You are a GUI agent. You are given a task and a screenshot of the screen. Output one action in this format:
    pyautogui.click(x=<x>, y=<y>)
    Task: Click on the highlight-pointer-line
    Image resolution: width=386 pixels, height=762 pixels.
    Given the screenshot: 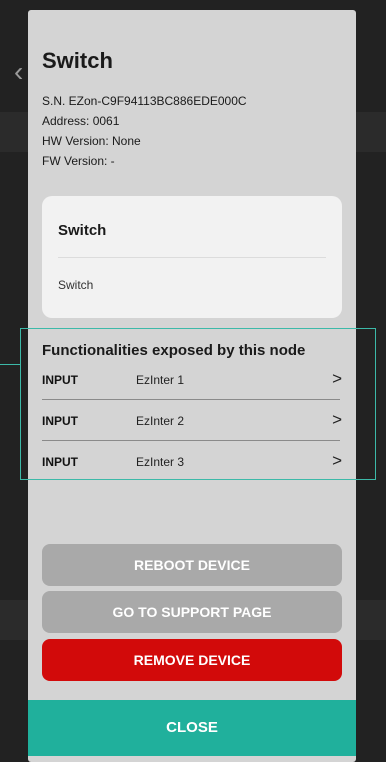 What is the action you would take?
    pyautogui.click(x=10, y=364)
    